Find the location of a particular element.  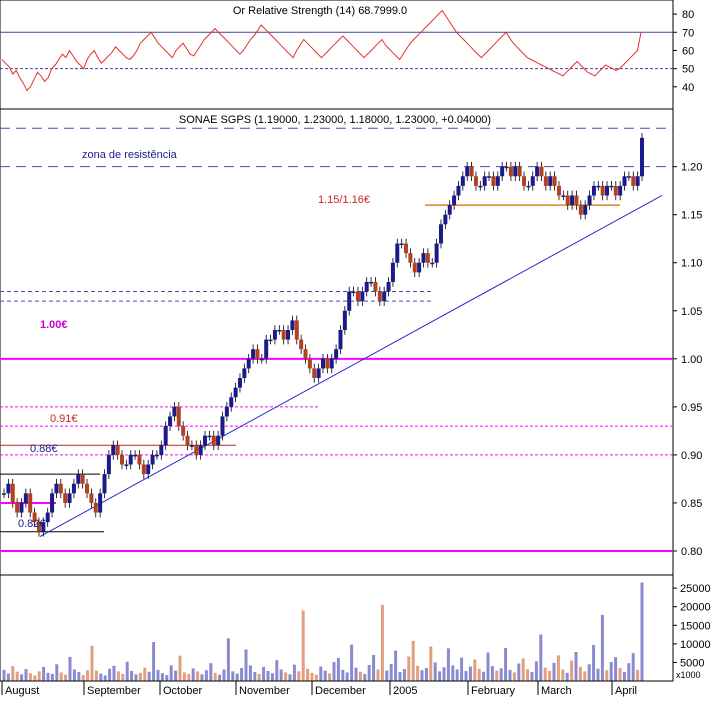

price-tick-label: 1.20 is located at coordinates (691, 168).